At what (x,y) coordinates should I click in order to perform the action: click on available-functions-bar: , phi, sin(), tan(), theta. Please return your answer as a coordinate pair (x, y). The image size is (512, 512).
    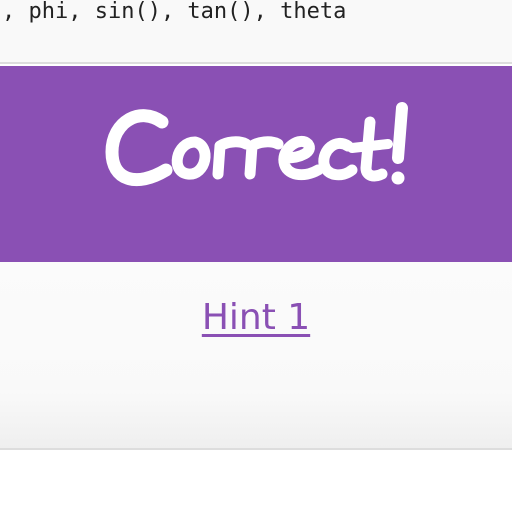
    Looking at the image, I should click on (256, 32).